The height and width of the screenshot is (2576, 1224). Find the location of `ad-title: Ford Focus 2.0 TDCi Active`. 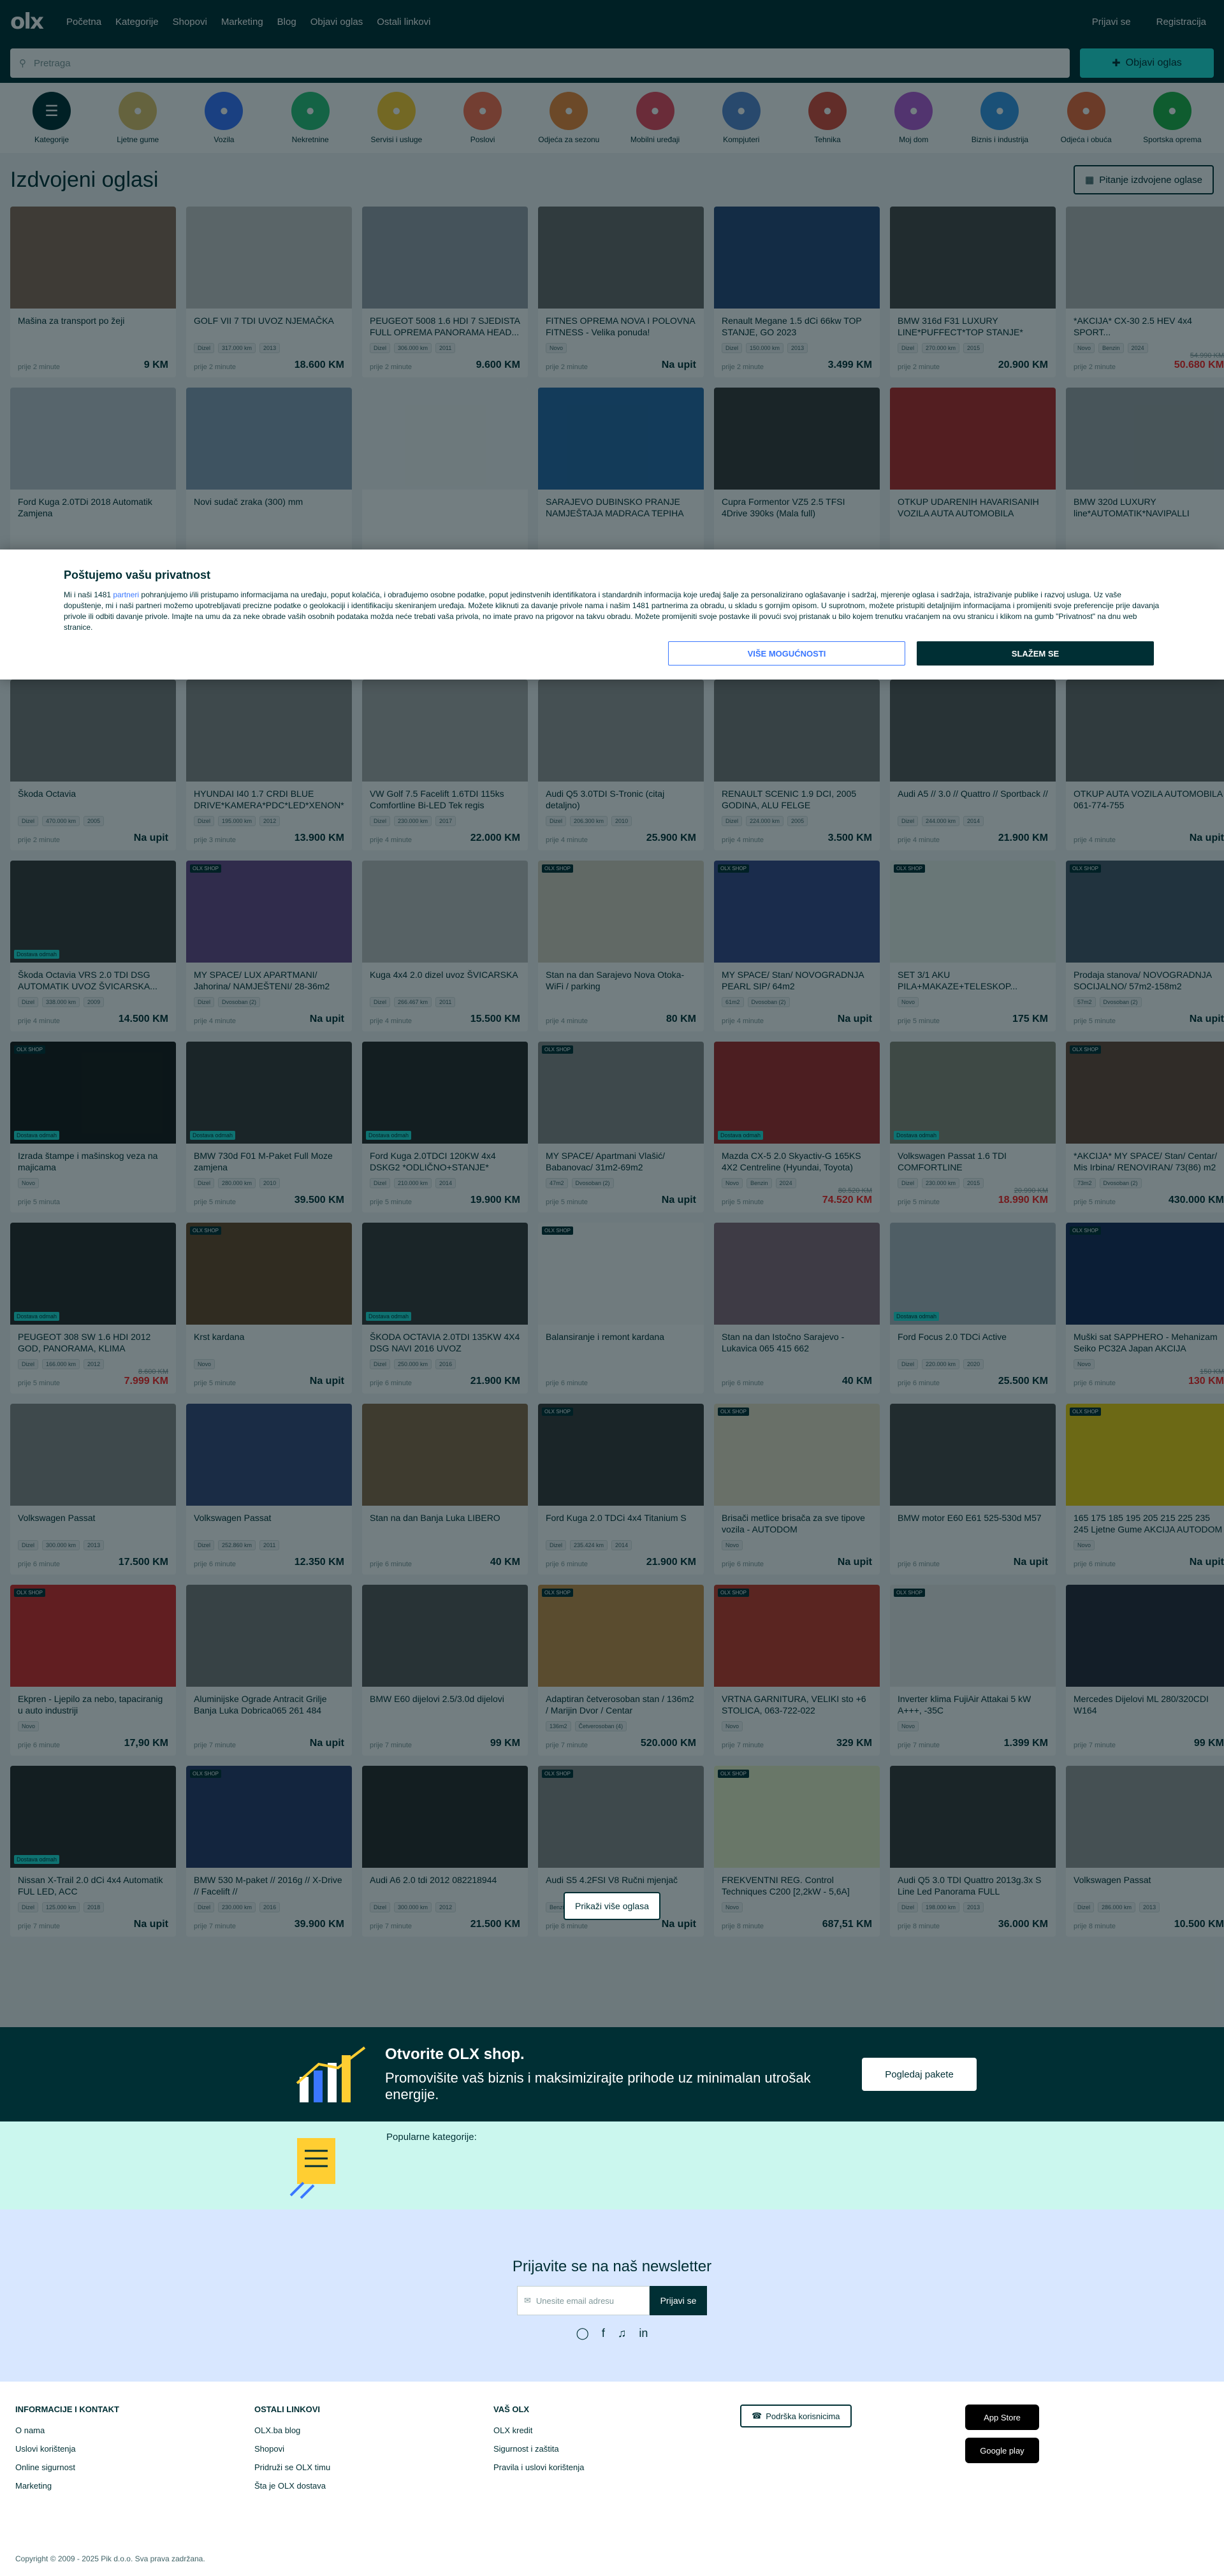

ad-title: Ford Focus 2.0 TDCi Active is located at coordinates (973, 1340).